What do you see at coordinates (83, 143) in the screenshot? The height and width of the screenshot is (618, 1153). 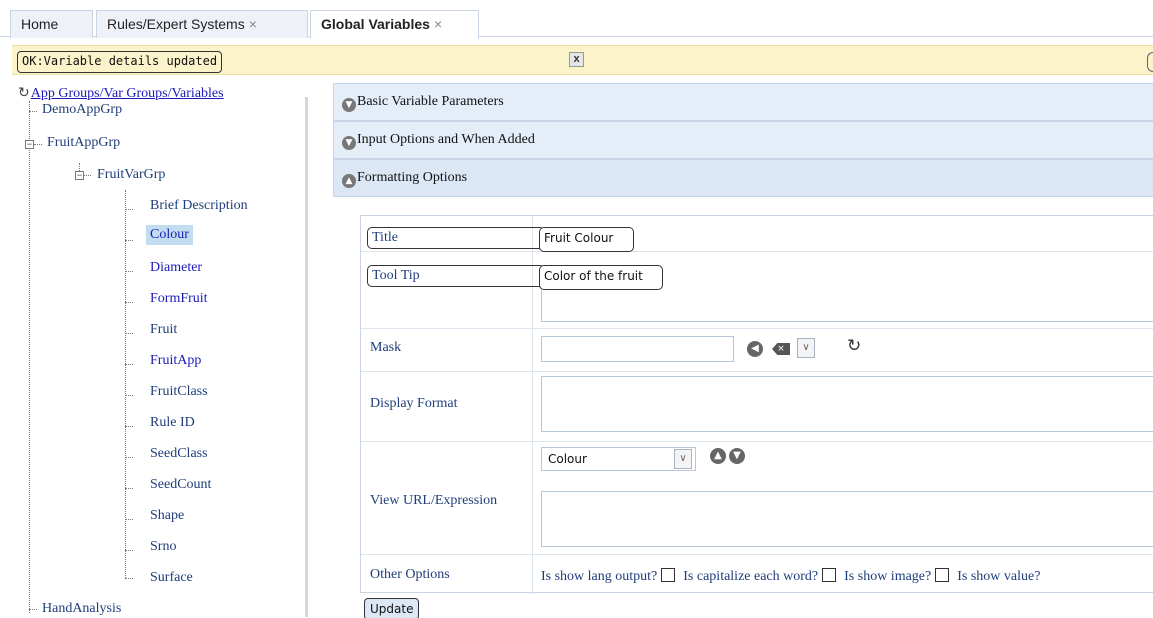 I see `tree-node-fruitappgrp: FruitAppGrp` at bounding box center [83, 143].